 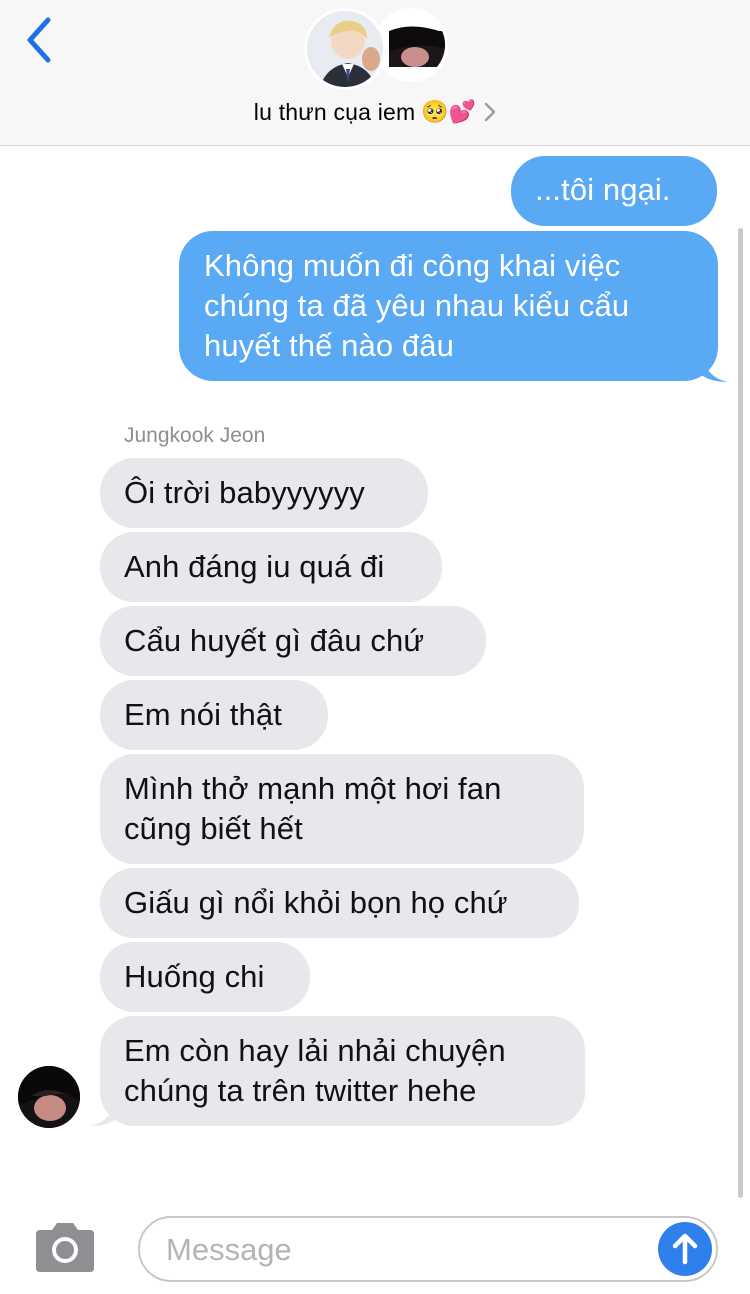 I want to click on sender-name: Jungkook Jeon, so click(x=195, y=435).